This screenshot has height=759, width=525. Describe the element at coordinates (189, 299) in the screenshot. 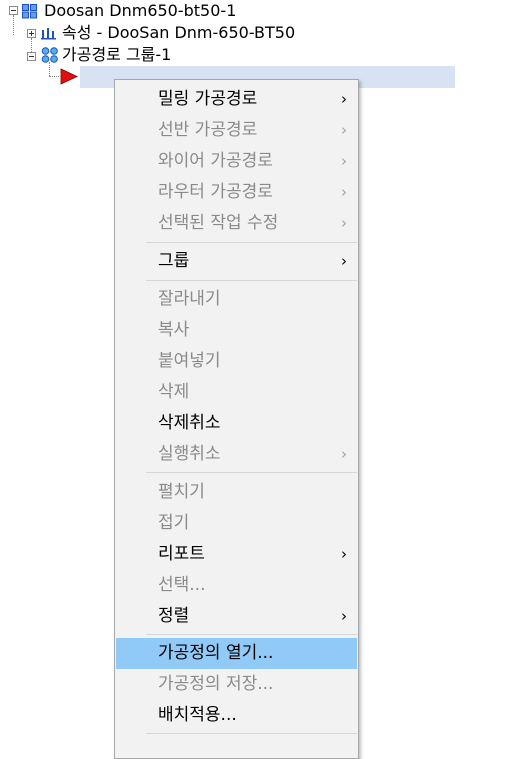

I see `menu-item-label: 잘라내기` at that location.